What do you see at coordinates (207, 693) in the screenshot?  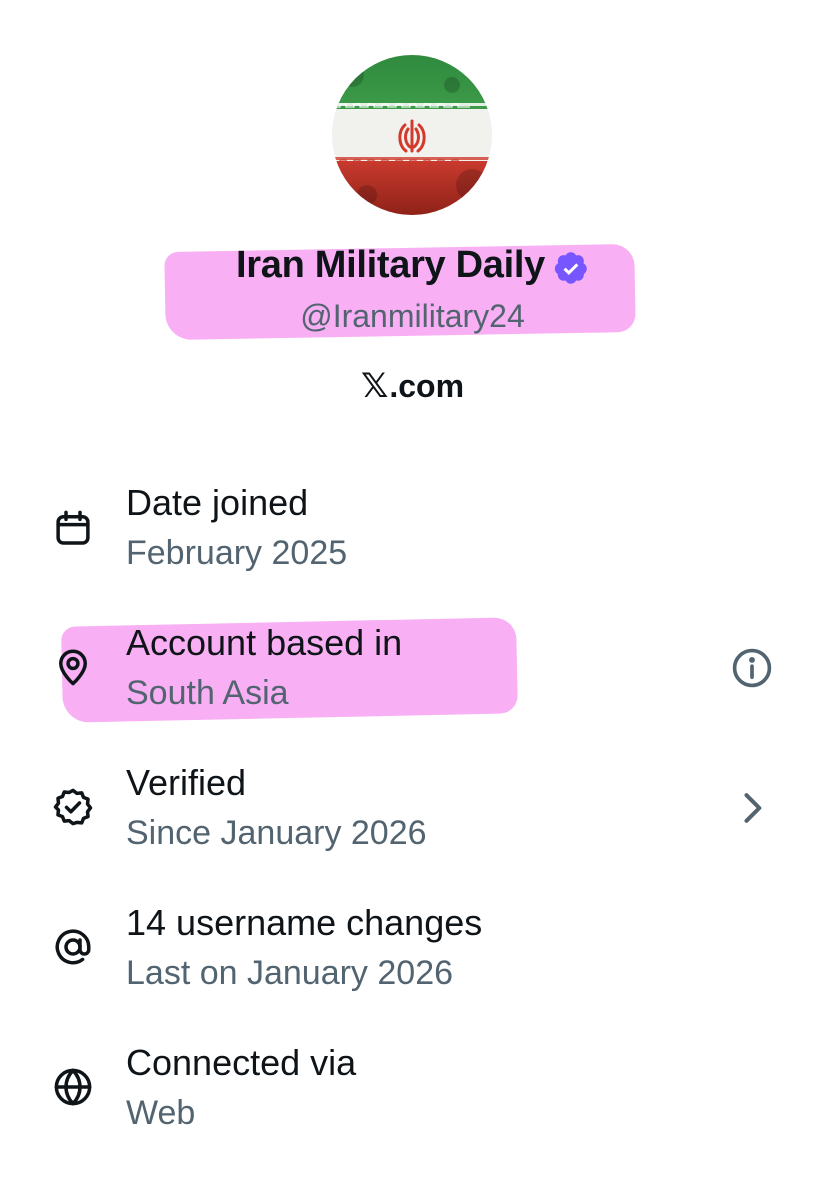 I see `info-subtitle: South Asia` at bounding box center [207, 693].